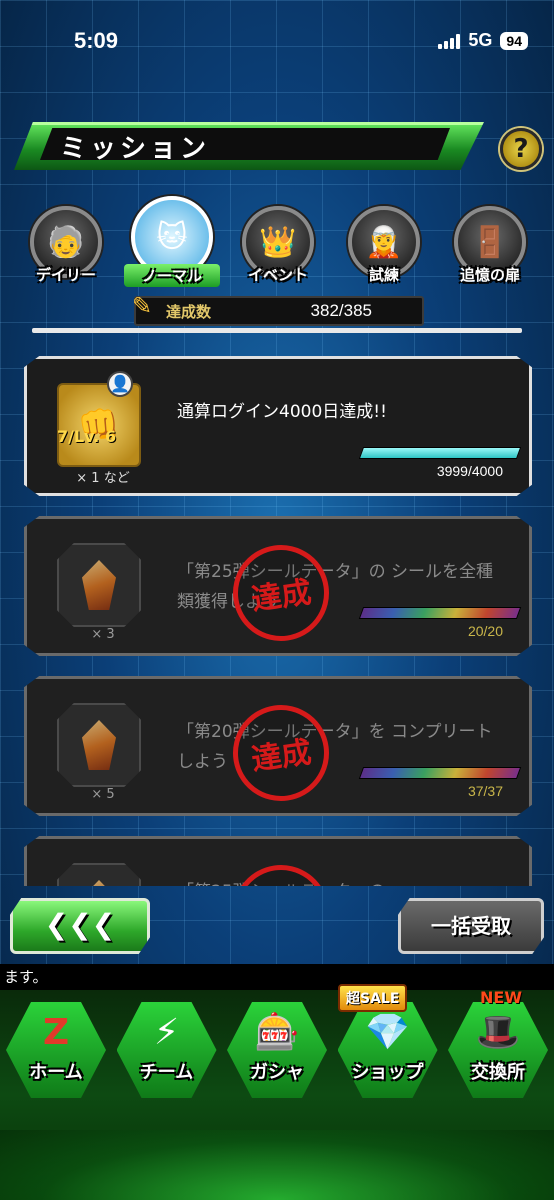 Image resolution: width=554 pixels, height=1200 pixels. What do you see at coordinates (277, 148) in the screenshot?
I see `header: ミッション ?` at bounding box center [277, 148].